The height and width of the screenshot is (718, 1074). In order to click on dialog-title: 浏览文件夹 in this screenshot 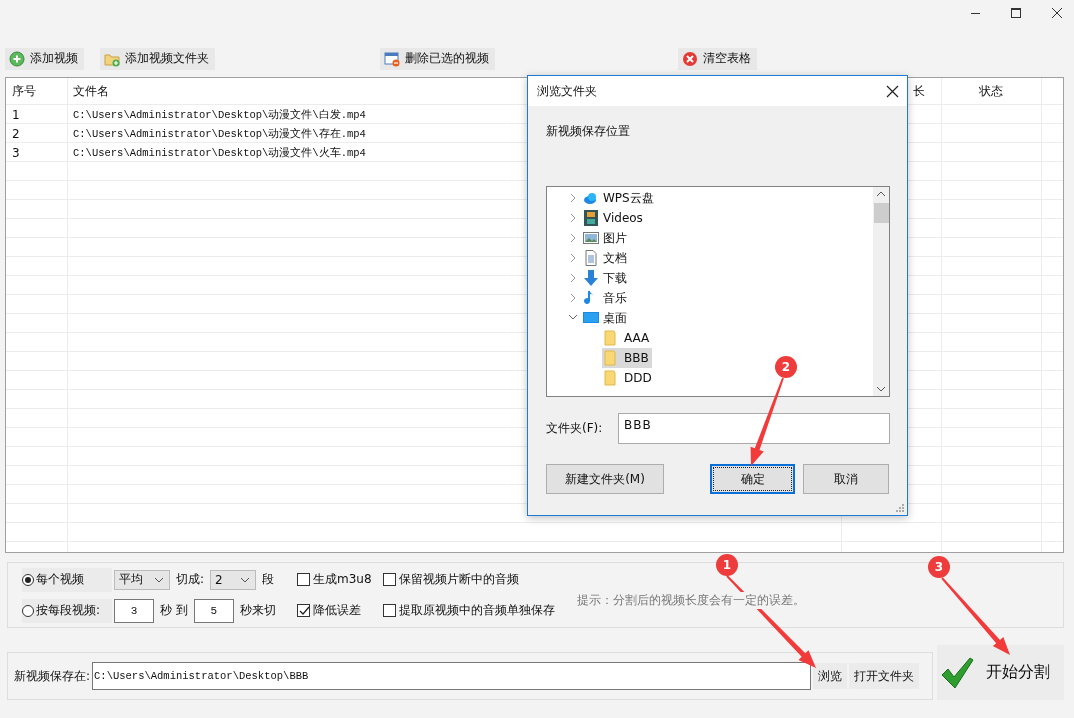, I will do `click(567, 91)`.